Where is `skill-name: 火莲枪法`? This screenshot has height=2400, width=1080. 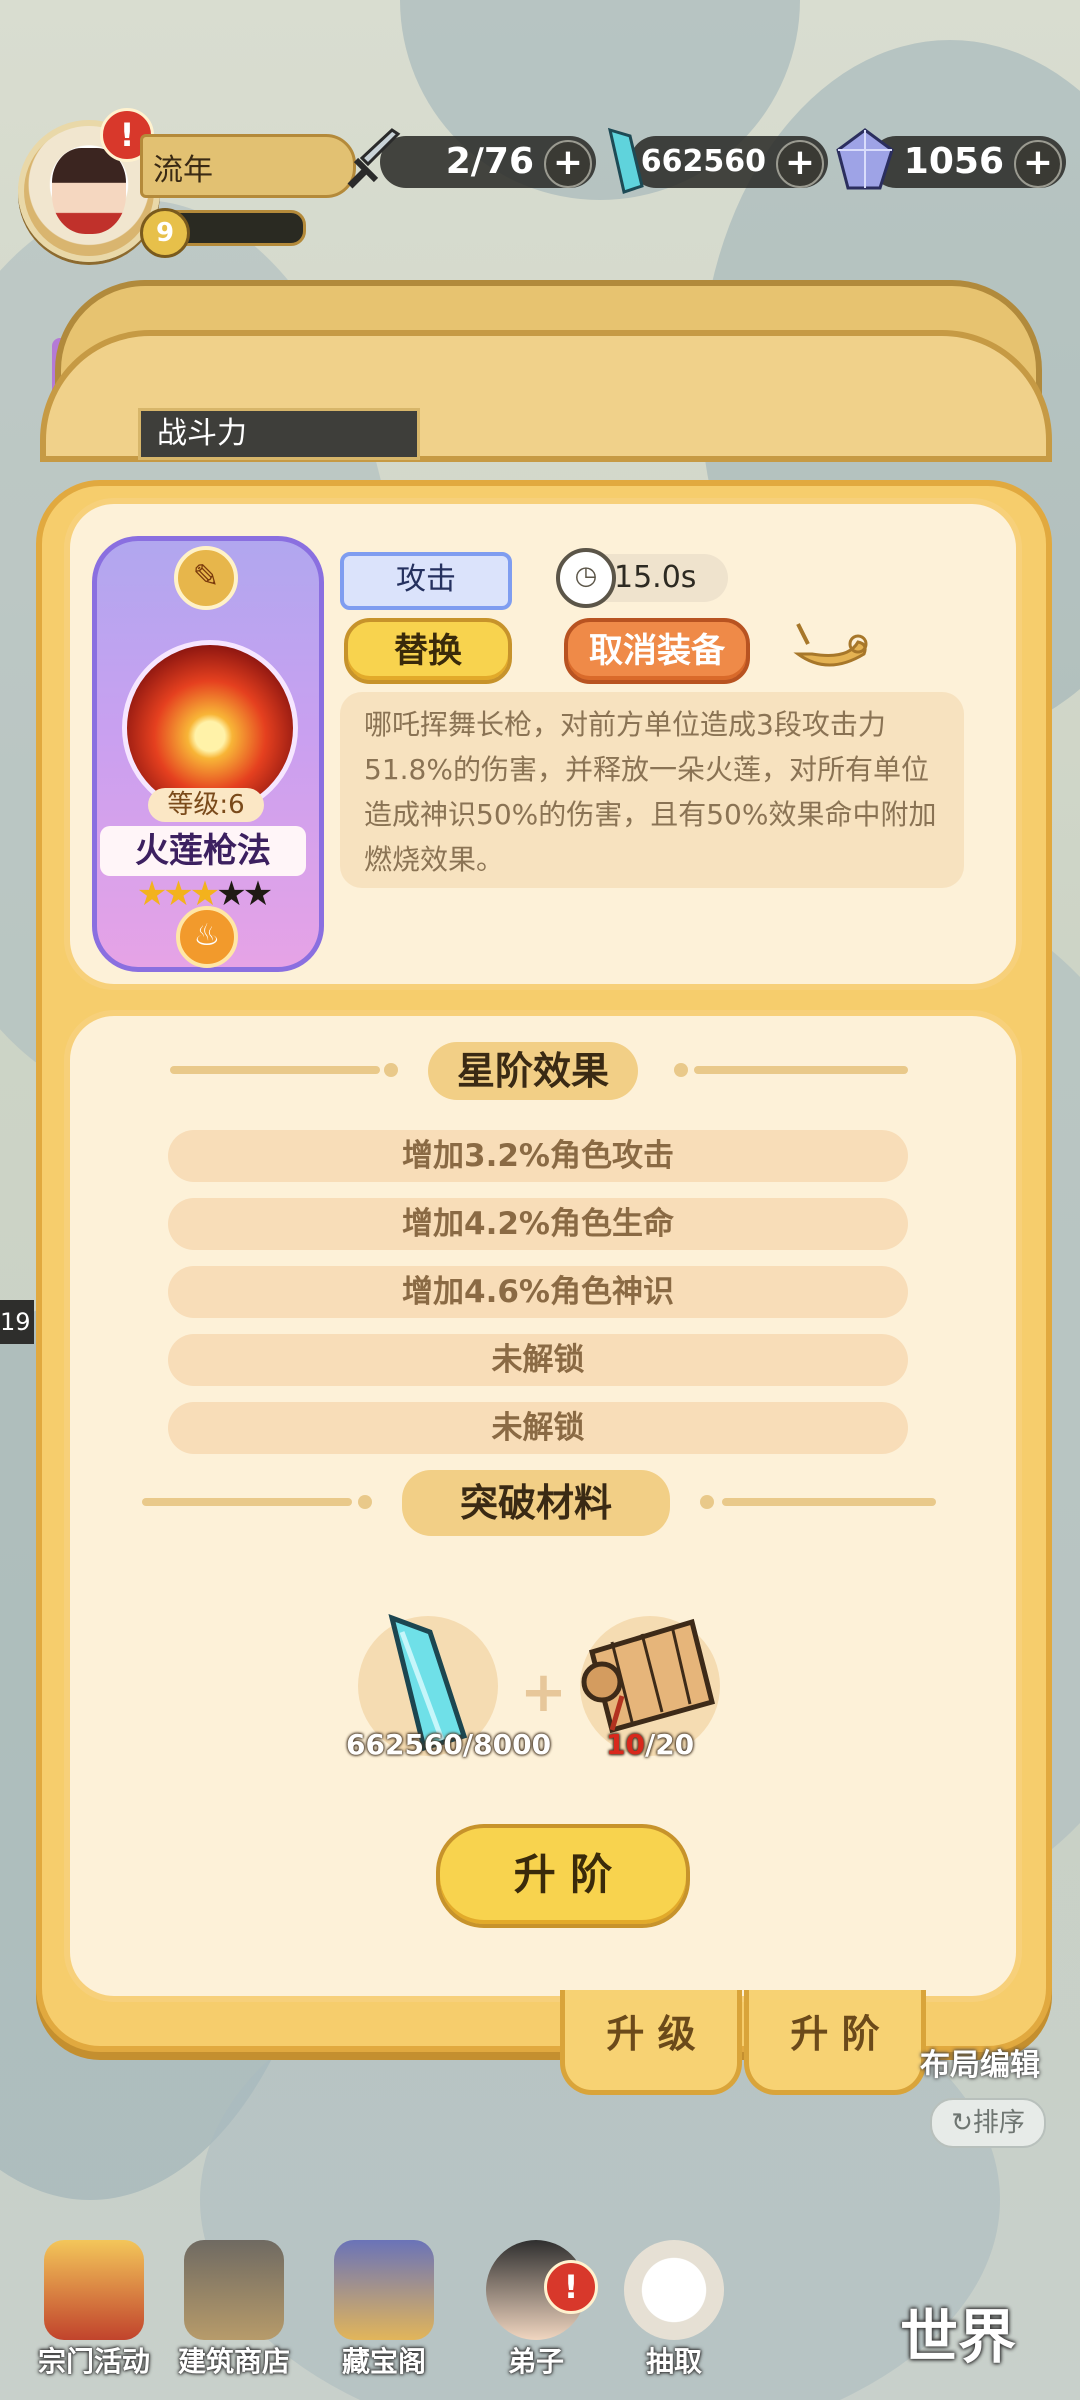 skill-name: 火莲枪法 is located at coordinates (203, 851).